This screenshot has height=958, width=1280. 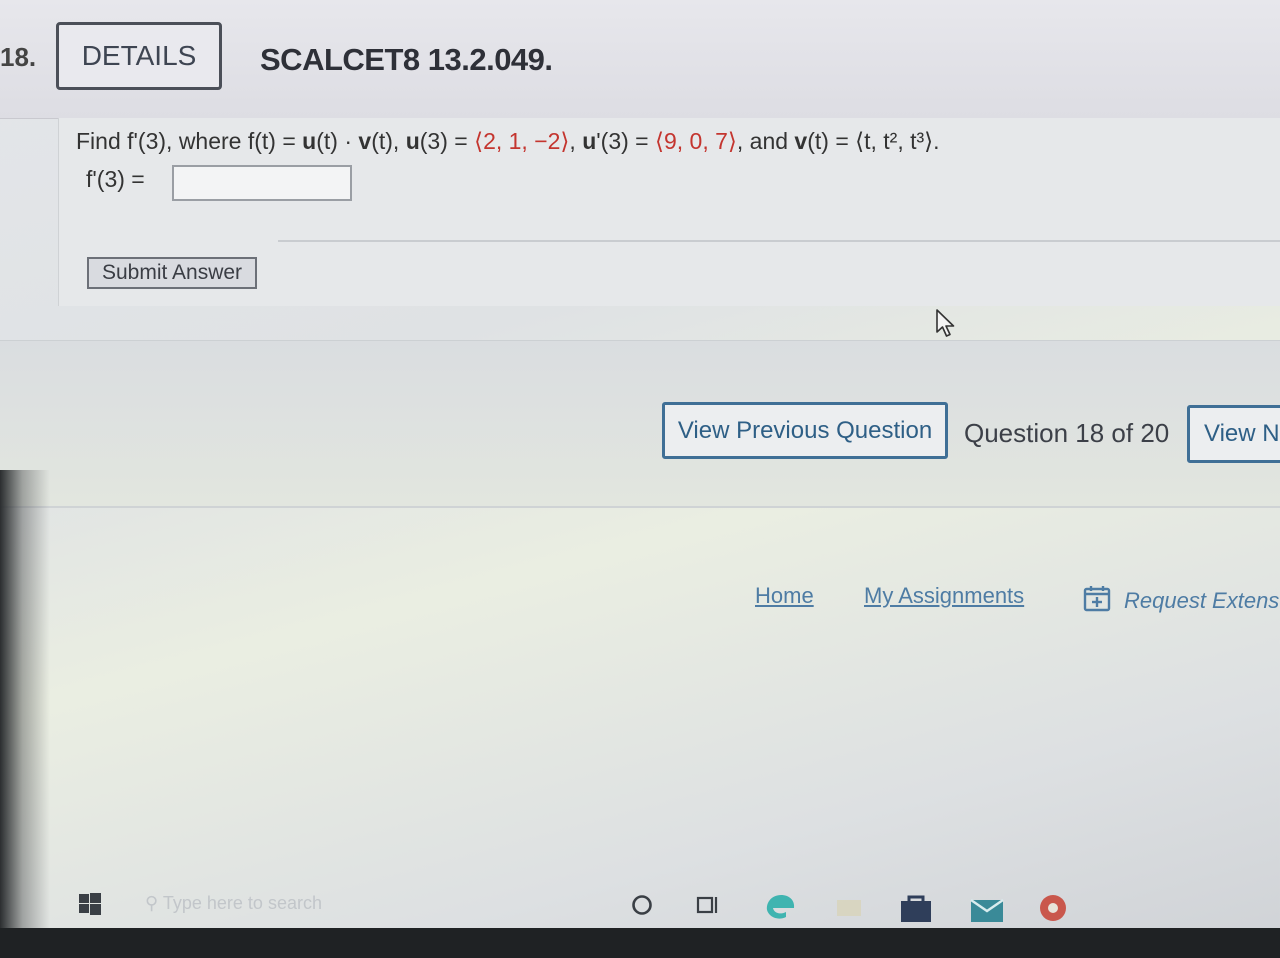 I want to click on answer-input, so click(x=262, y=183).